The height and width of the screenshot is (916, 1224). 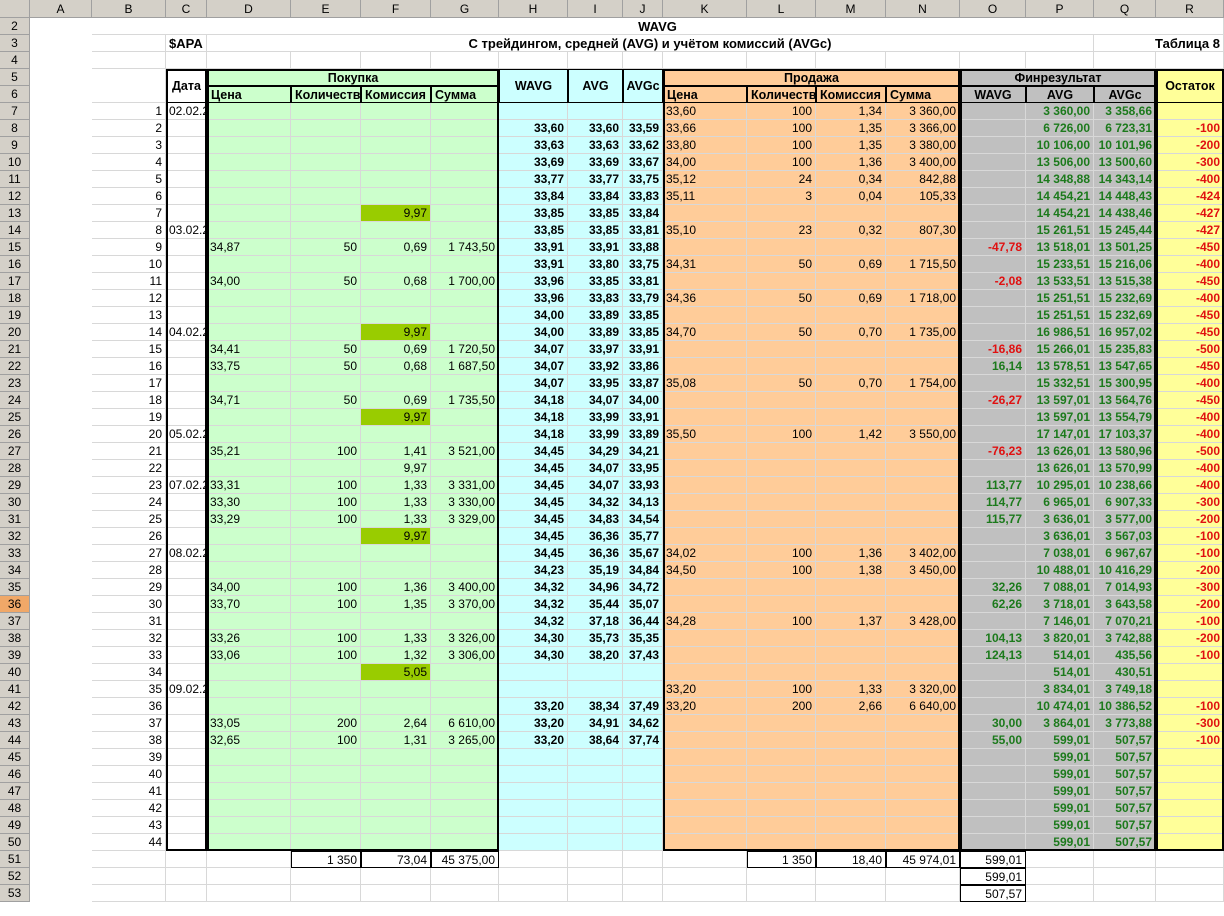 I want to click on row-header-38: 38, so click(x=15, y=638).